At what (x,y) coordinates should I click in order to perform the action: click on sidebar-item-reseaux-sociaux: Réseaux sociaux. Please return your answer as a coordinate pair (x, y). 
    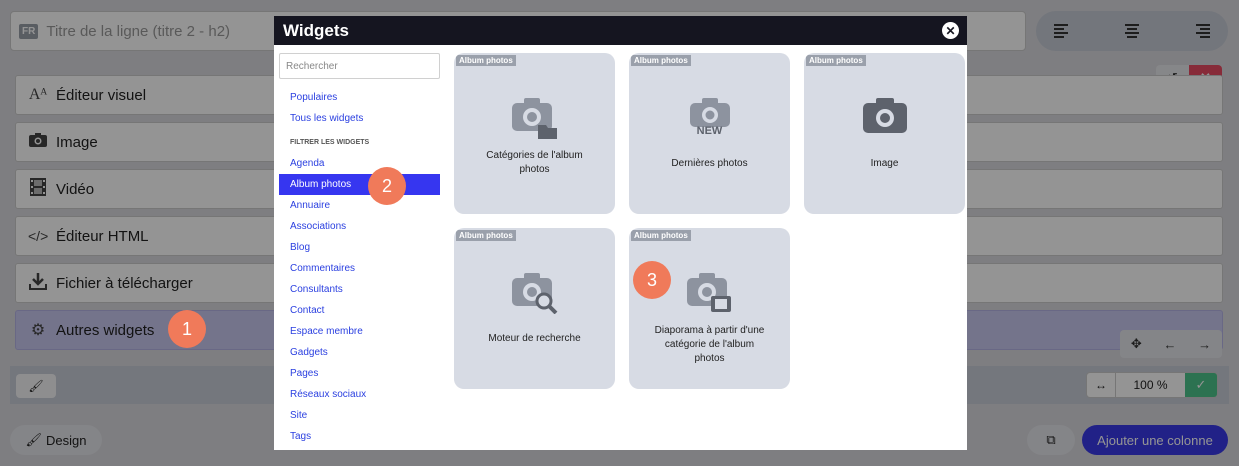
    Looking at the image, I should click on (359, 394).